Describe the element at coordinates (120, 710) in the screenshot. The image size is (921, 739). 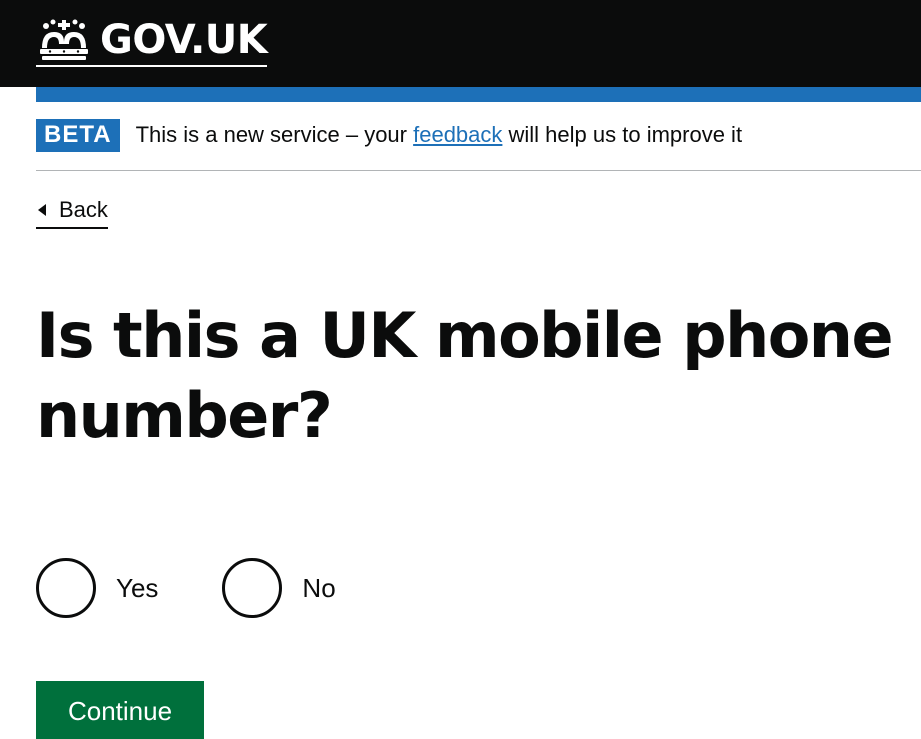
I see `continue-button: Continue` at that location.